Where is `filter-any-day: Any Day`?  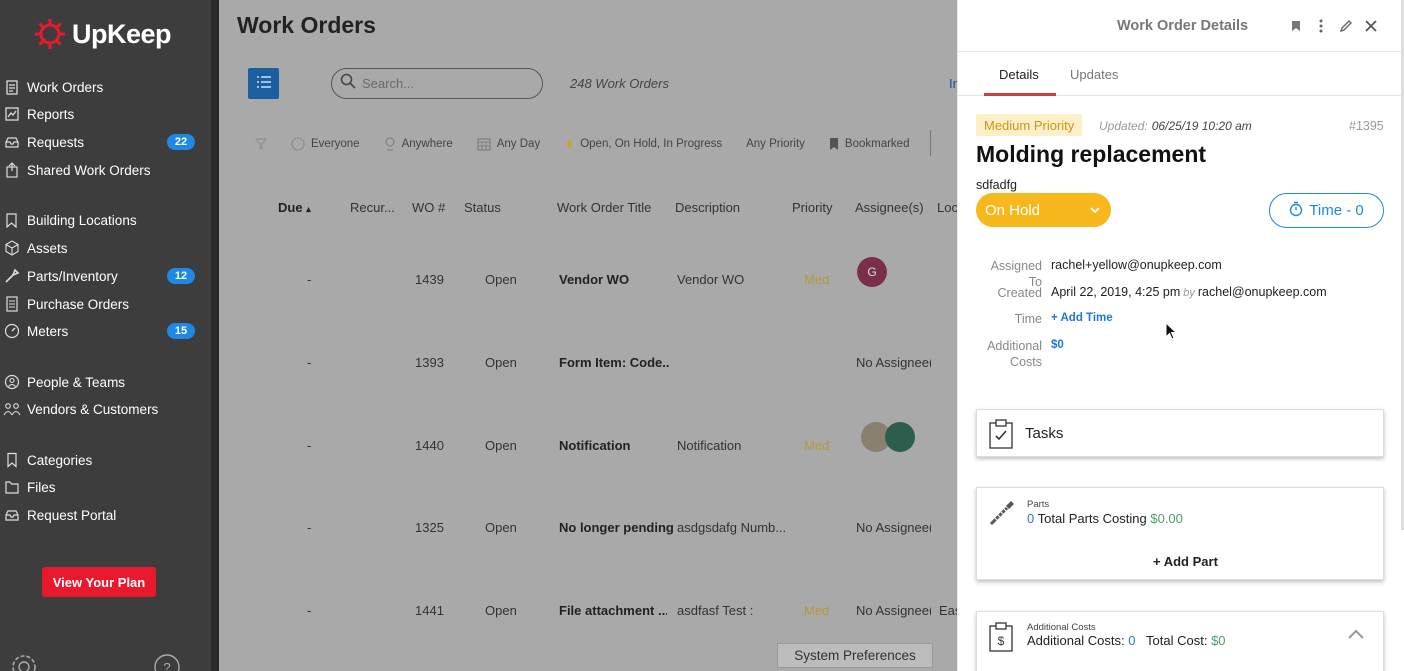
filter-any-day: Any Day is located at coordinates (508, 144).